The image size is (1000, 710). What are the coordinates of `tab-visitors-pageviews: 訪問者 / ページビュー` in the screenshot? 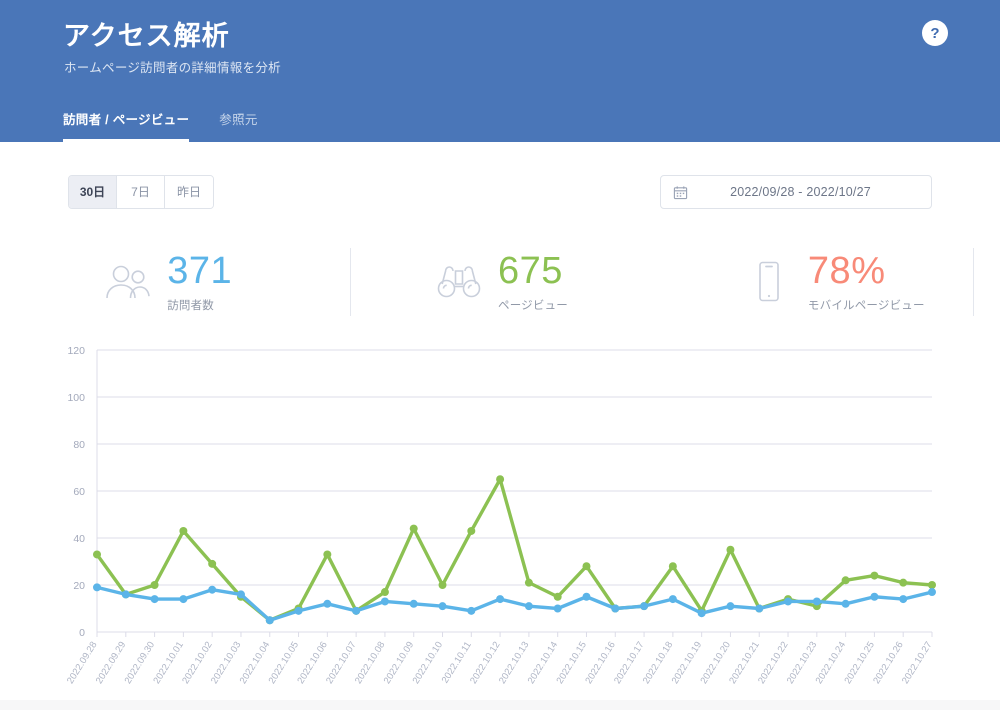 It's located at (126, 125).